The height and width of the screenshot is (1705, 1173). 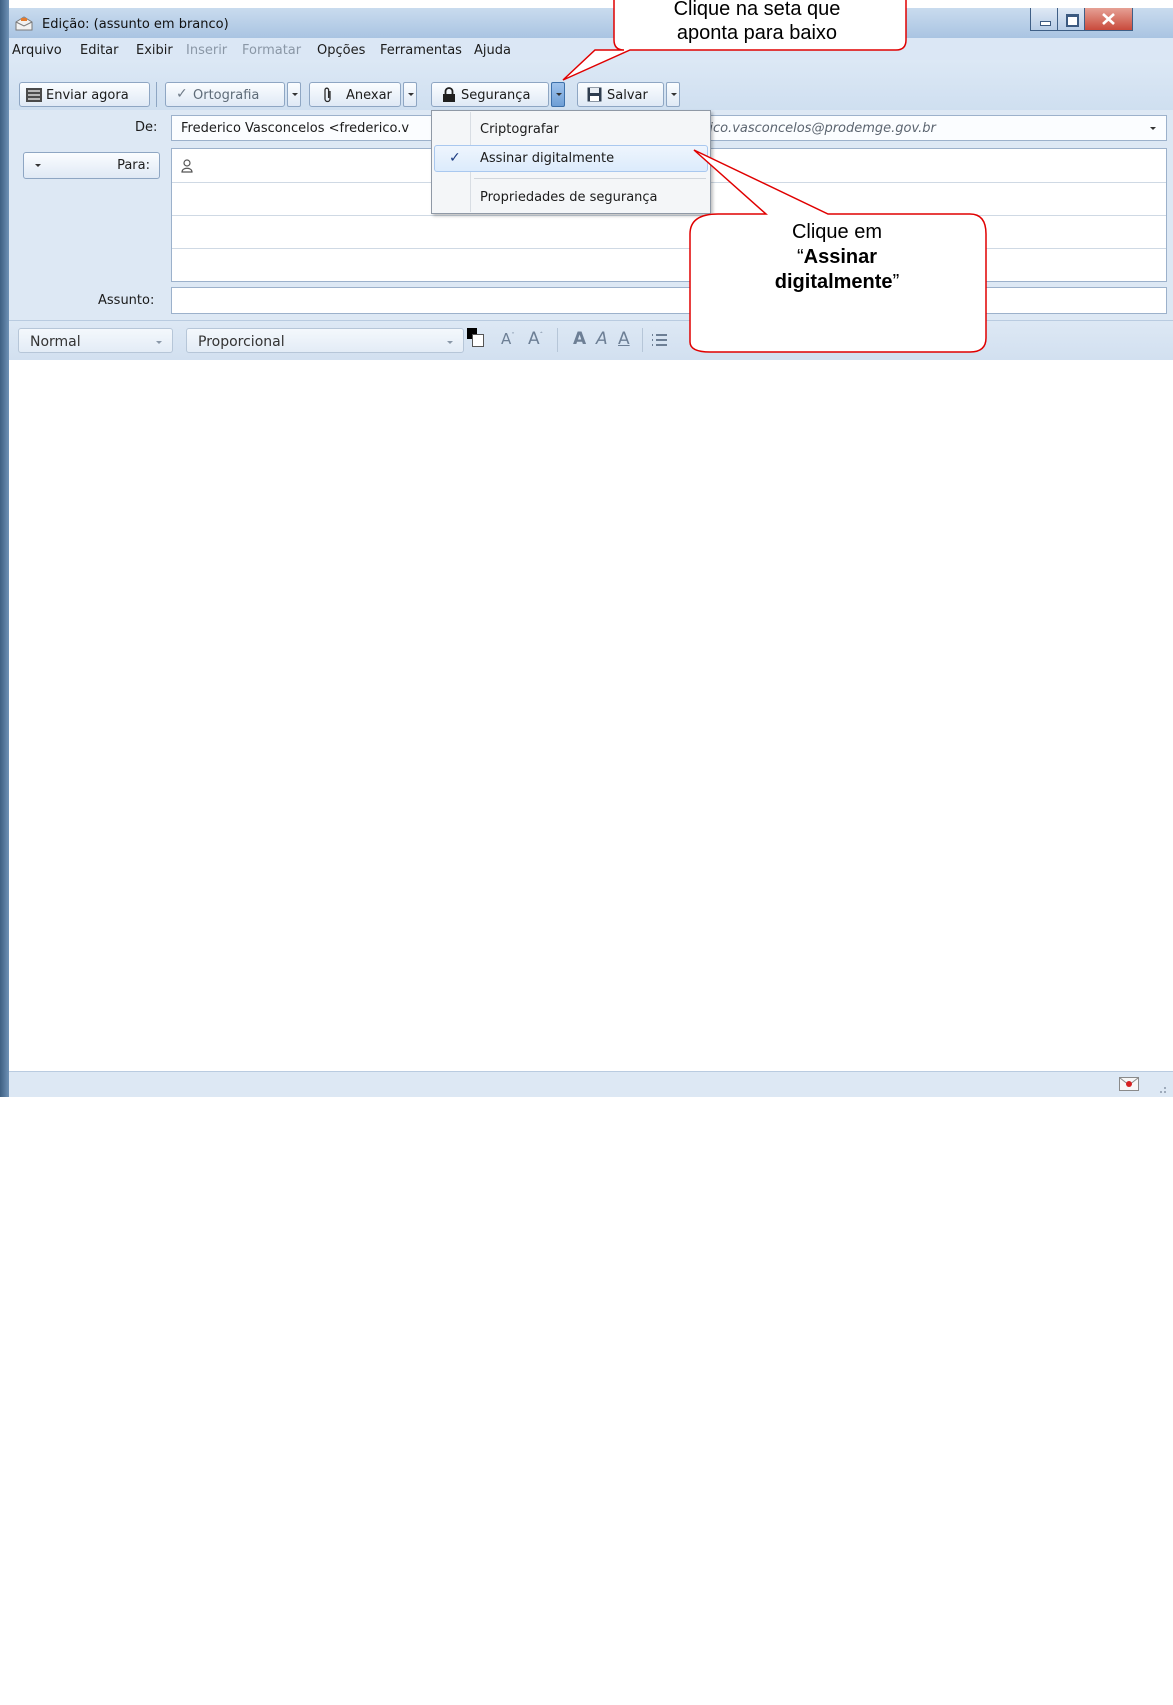 What do you see at coordinates (295, 128) in the screenshot?
I see `from-value: Frederico Vasconcelos <frederico.v` at bounding box center [295, 128].